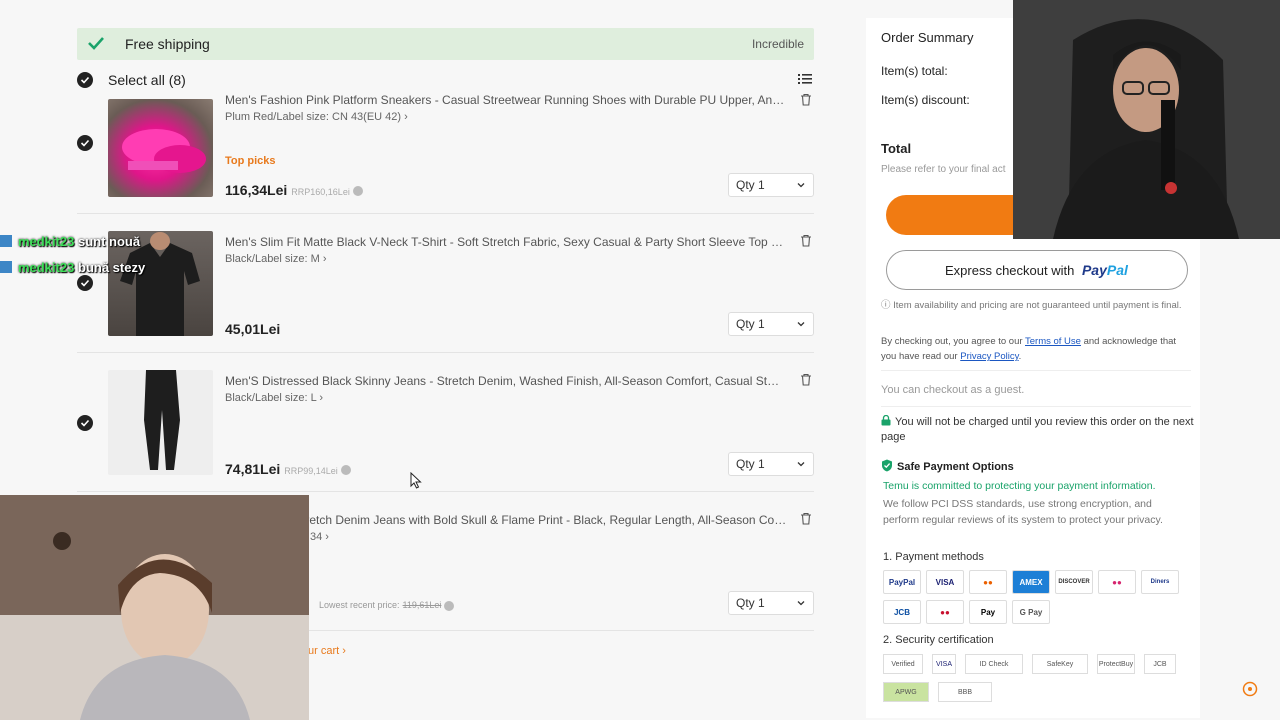  What do you see at coordinates (1117, 582) in the screenshot?
I see `maestro-logo: ●●` at bounding box center [1117, 582].